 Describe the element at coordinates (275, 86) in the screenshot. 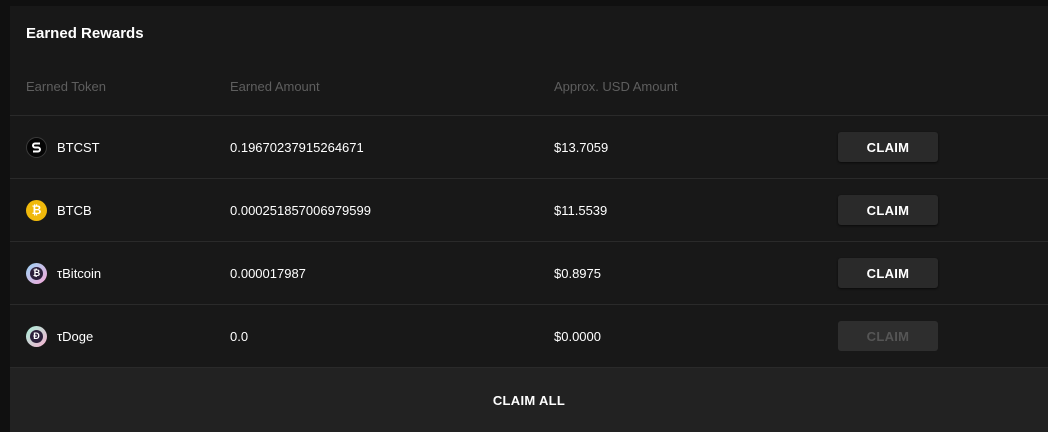

I see `header-earned-amount: Earned Amount` at that location.